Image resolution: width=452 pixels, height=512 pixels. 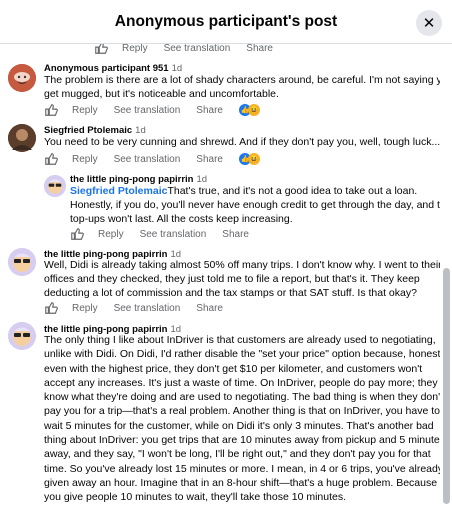 I want to click on profile-photo-icon, so click(x=22, y=138).